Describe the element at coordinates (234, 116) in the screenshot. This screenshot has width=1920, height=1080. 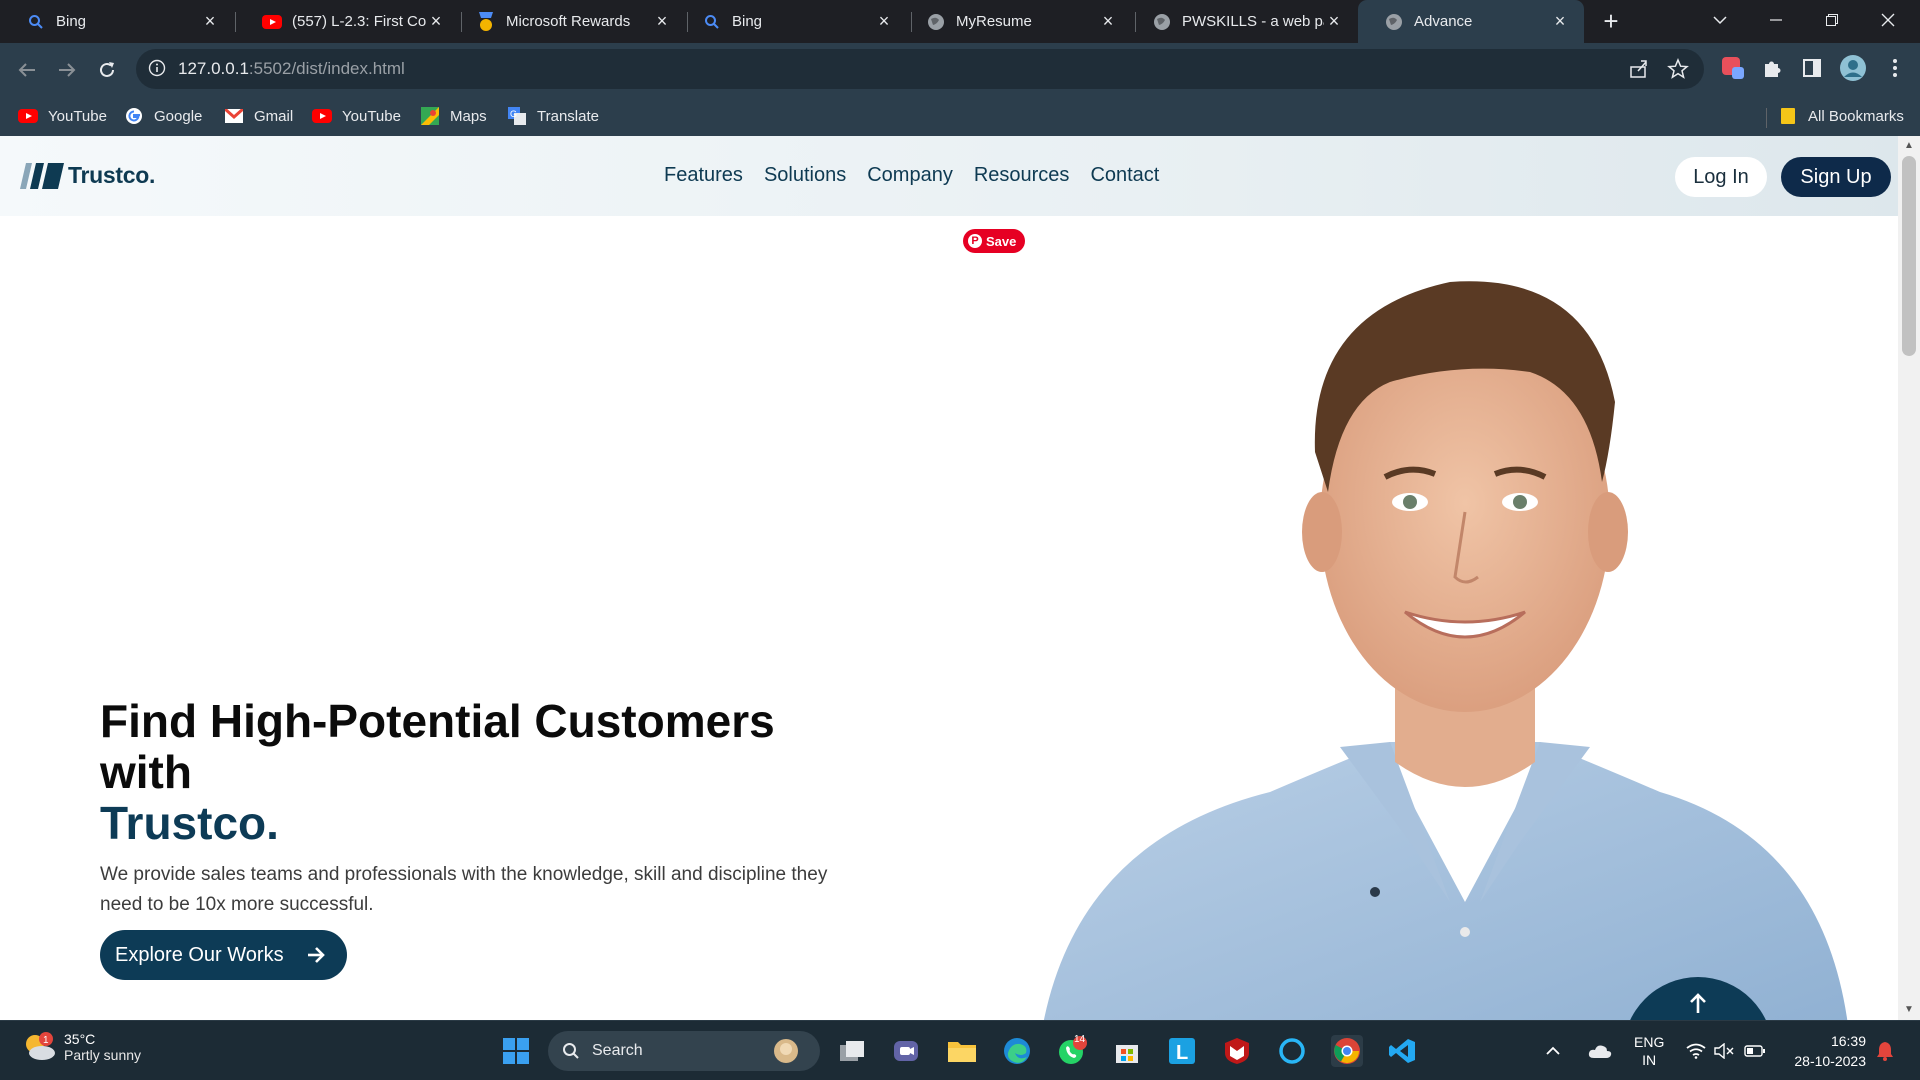
I see `gmail-icon` at that location.